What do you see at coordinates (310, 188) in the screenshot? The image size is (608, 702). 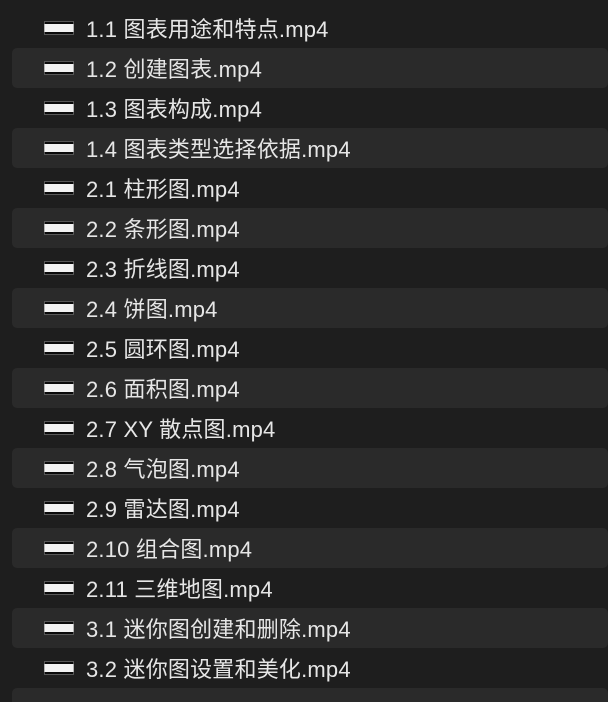 I see `file-row: 2.1 柱形图.mp4` at bounding box center [310, 188].